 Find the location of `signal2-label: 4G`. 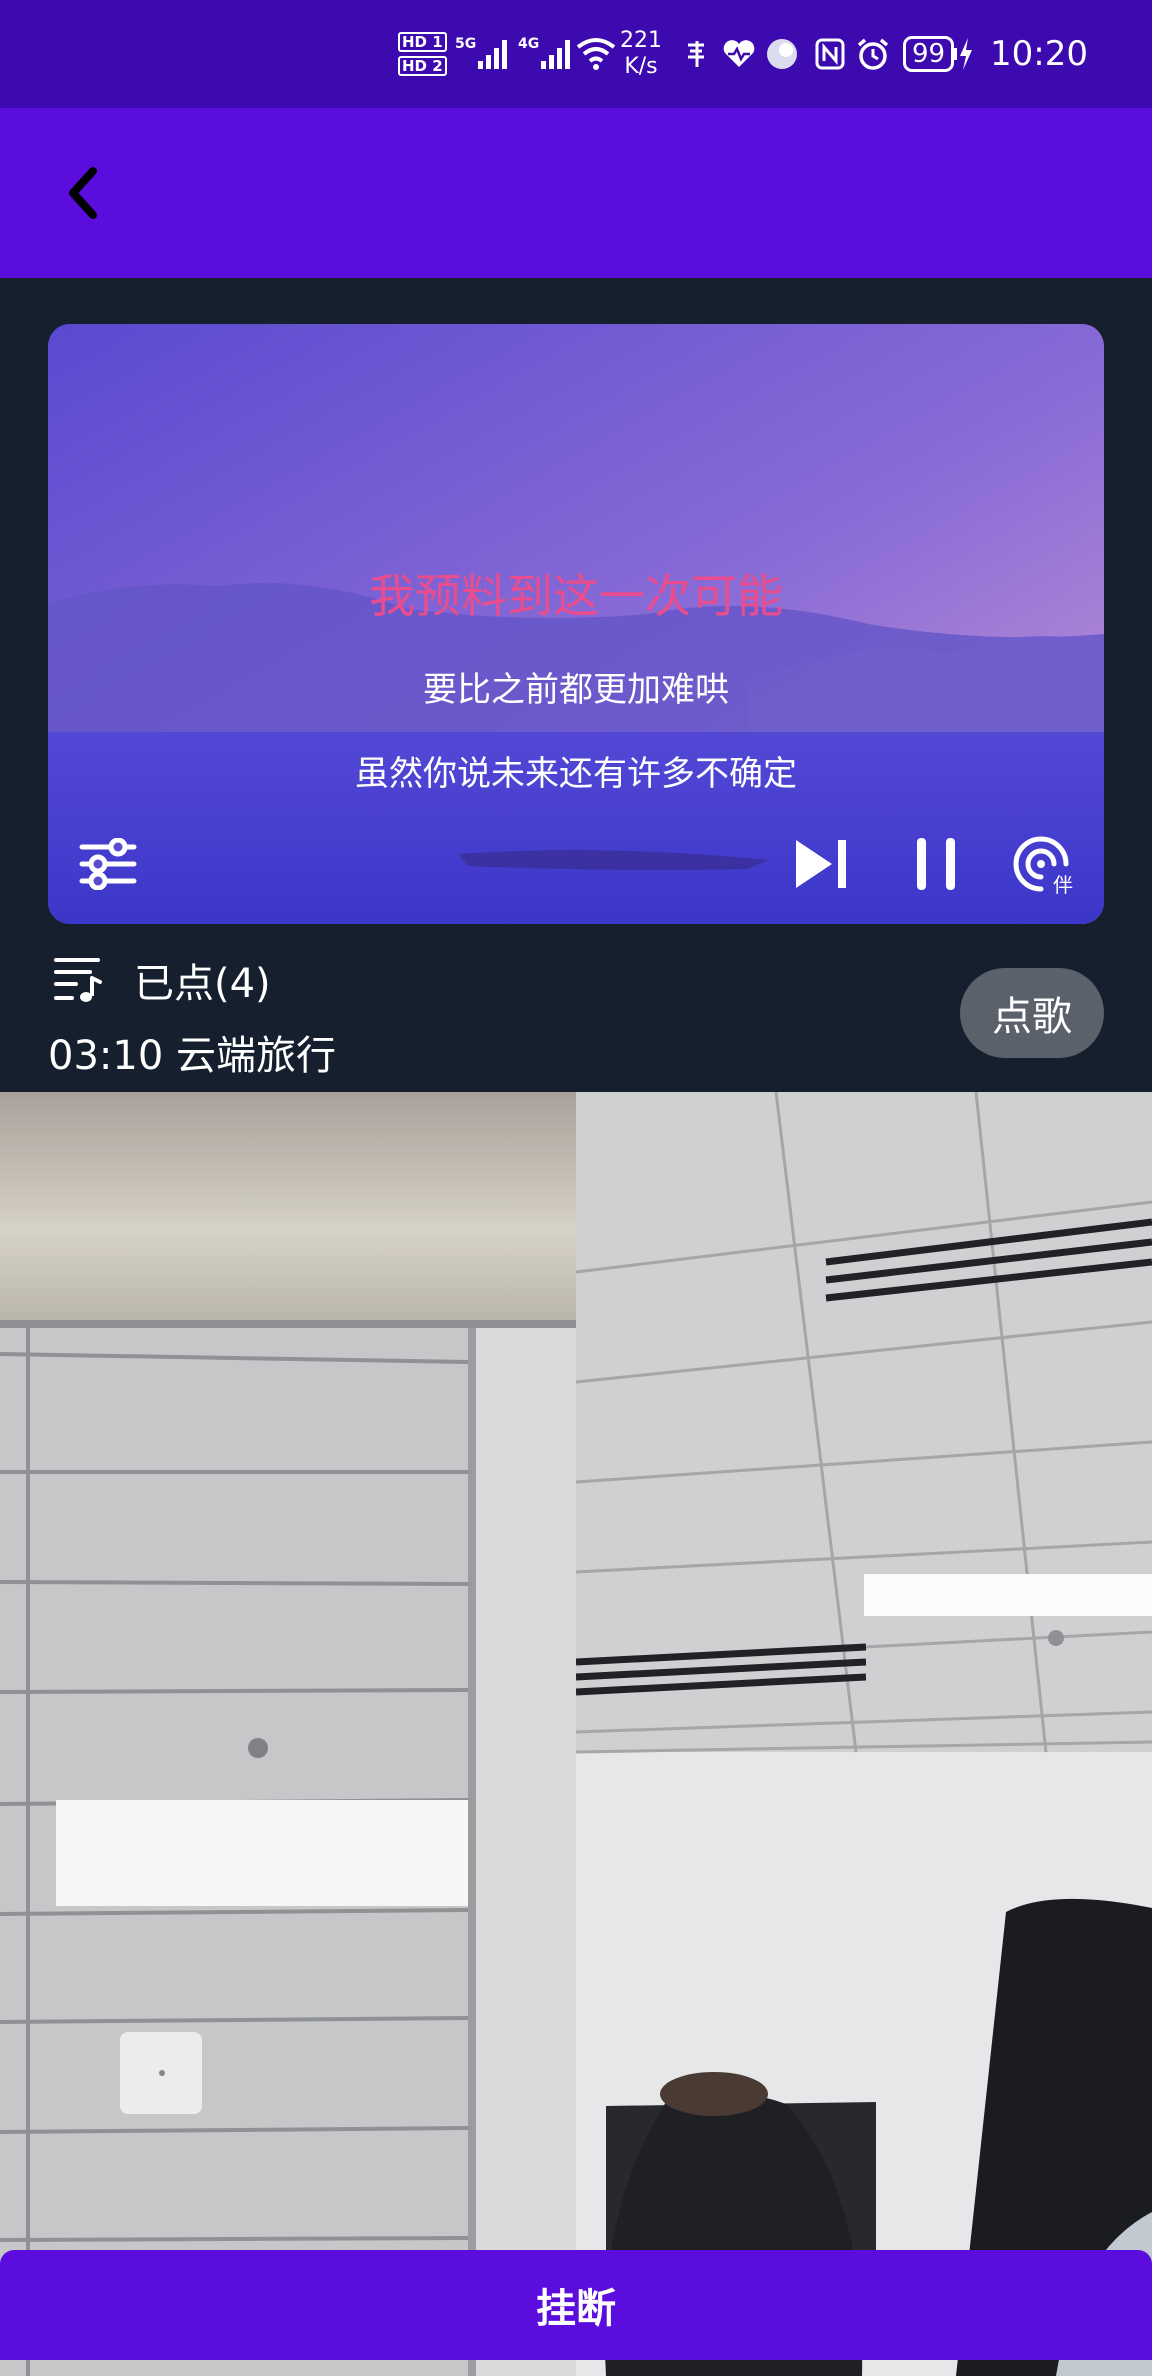

signal2-label: 4G is located at coordinates (529, 44).